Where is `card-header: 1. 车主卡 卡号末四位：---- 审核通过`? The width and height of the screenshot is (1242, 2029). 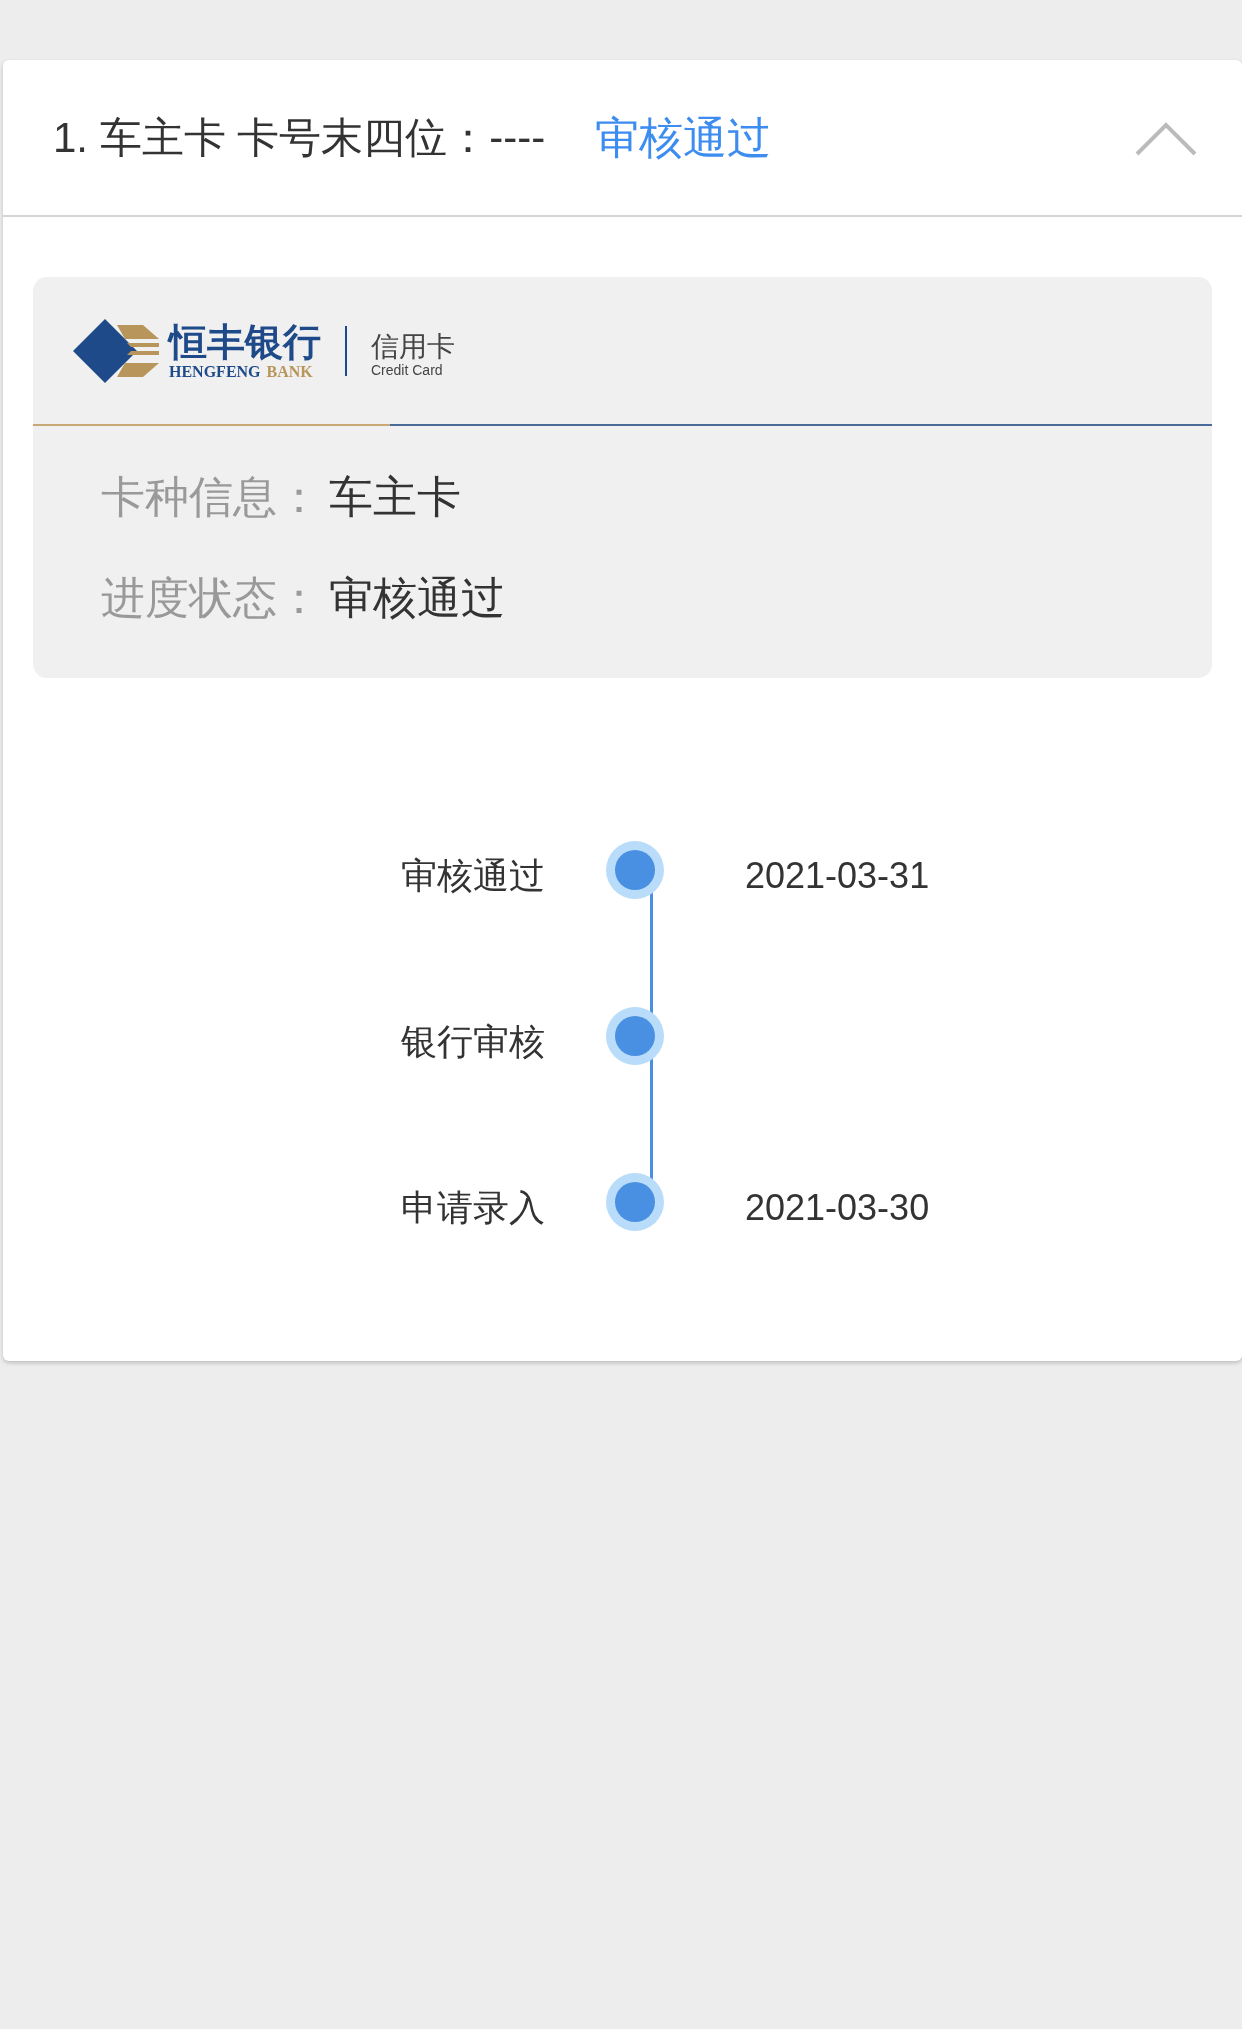 card-header: 1. 车主卡 卡号末四位：---- 审核通过 is located at coordinates (622, 138).